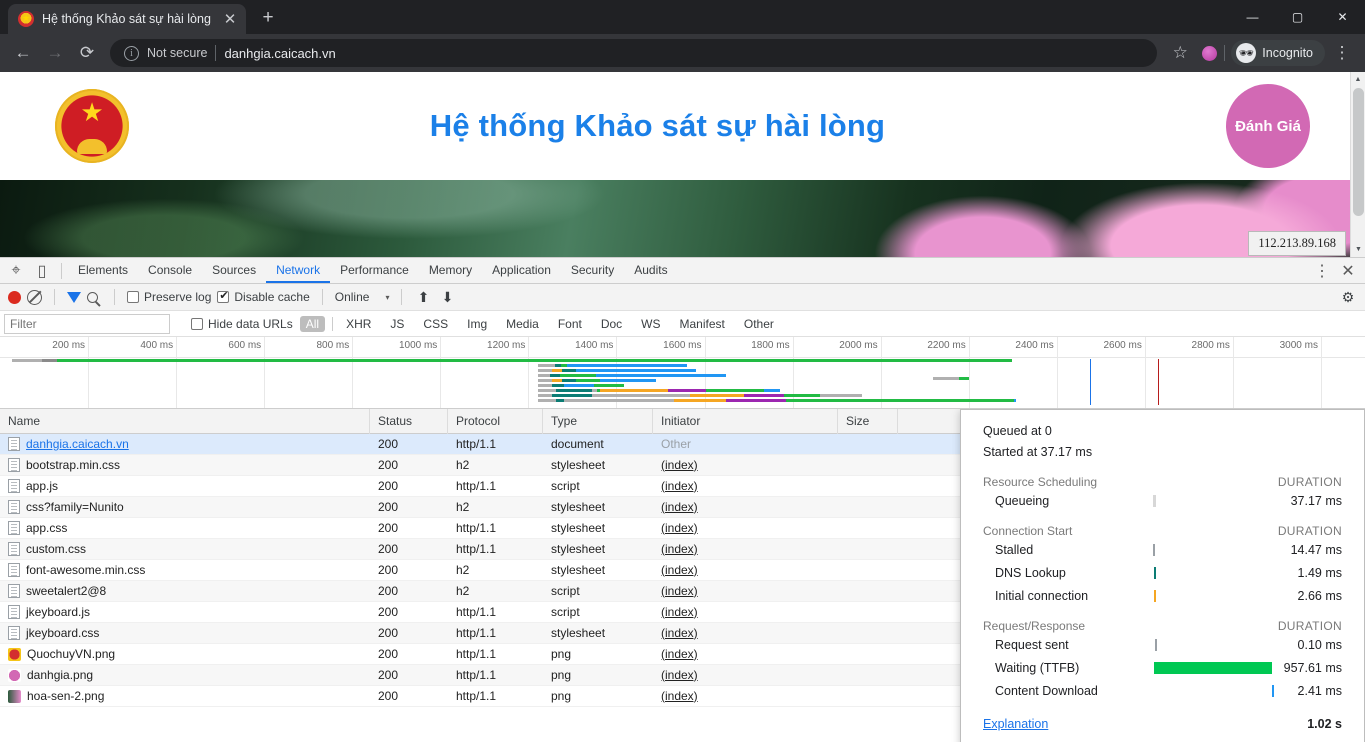  I want to click on back-icon: ←, so click(23, 53).